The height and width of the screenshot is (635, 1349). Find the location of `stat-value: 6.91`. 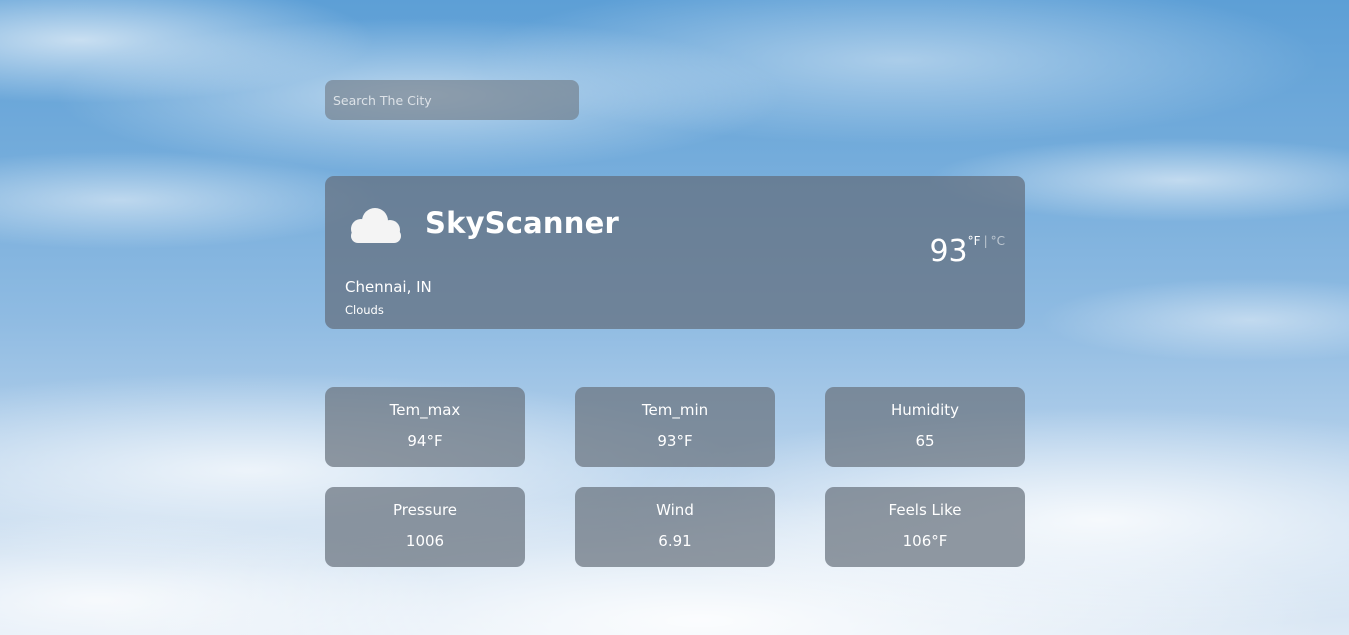

stat-value: 6.91 is located at coordinates (675, 541).